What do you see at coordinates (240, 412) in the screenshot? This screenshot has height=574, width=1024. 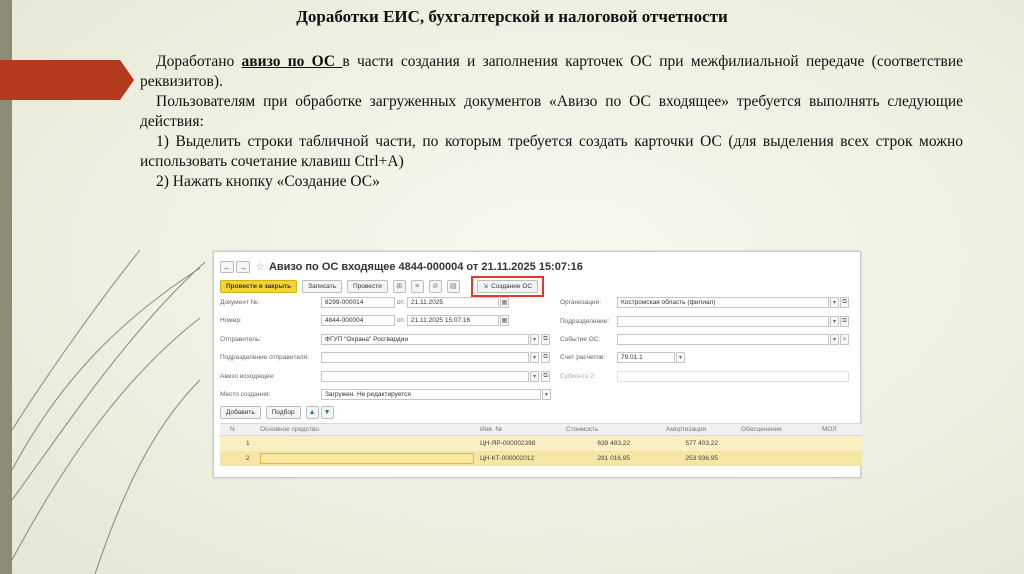 I see `add-row-button: Добавить` at bounding box center [240, 412].